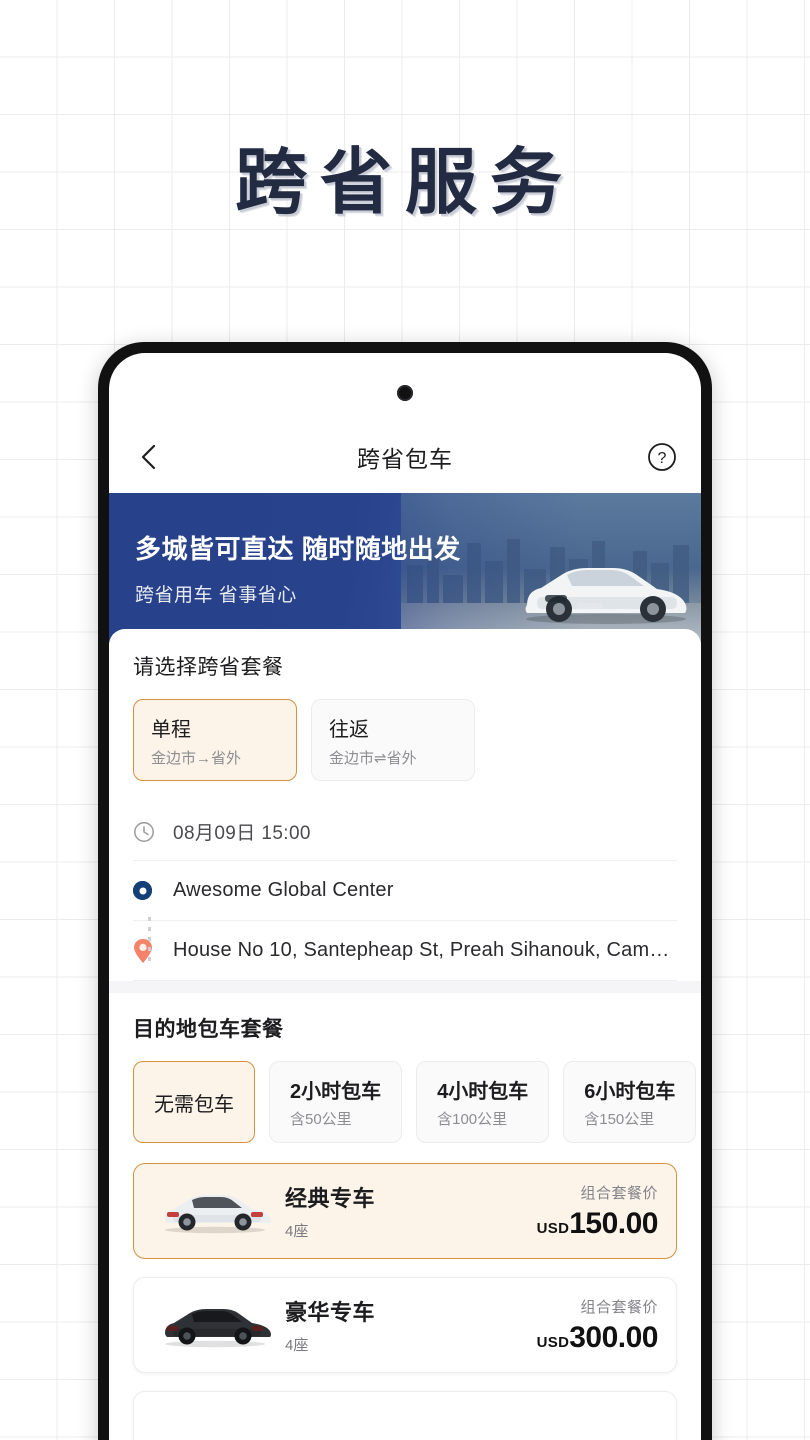 The image size is (810, 1440). Describe the element at coordinates (196, 758) in the screenshot. I see `trip-type-one-way-sub: 金边市→省外` at that location.